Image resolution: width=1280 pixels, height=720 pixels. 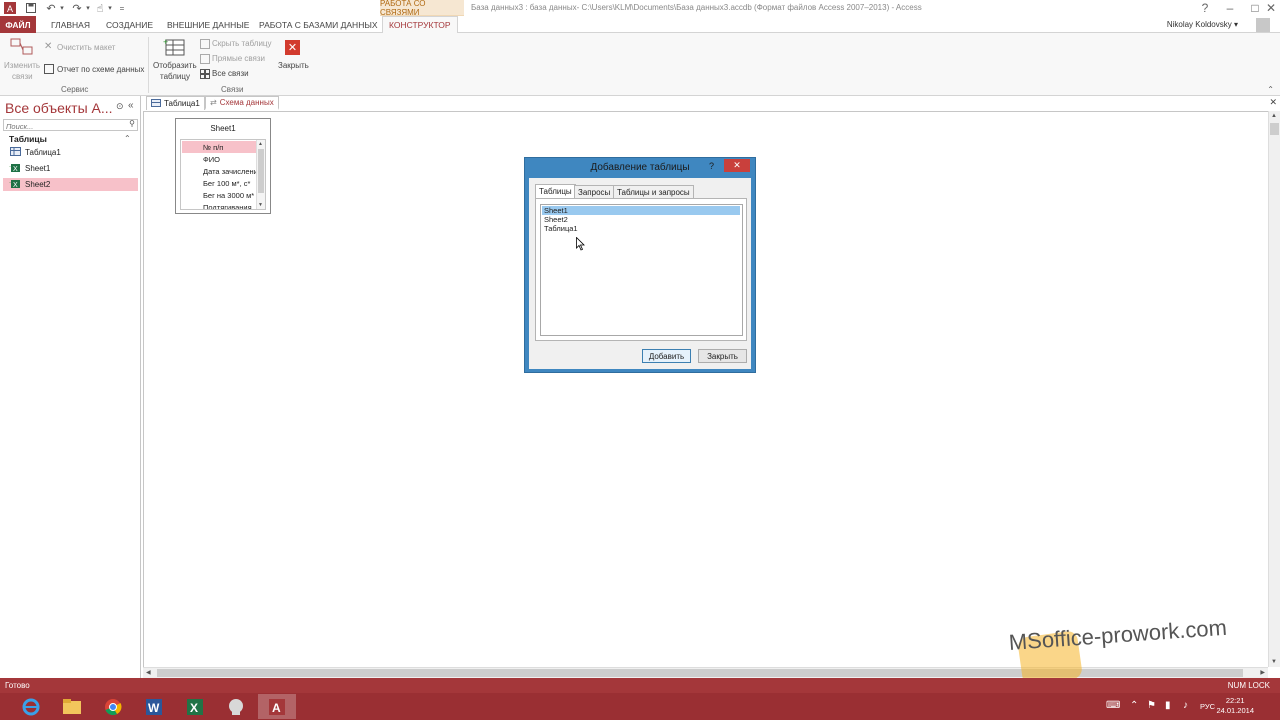 I want to click on tab-create: СОЗДАНИЕ, so click(x=129, y=24).